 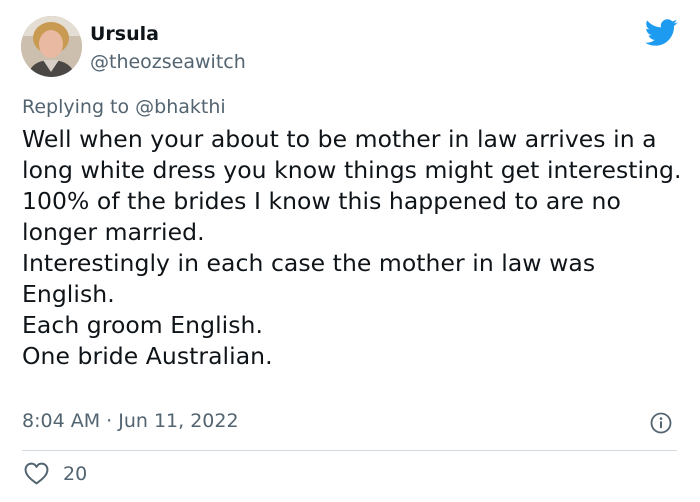 I want to click on divider, so click(x=349, y=450).